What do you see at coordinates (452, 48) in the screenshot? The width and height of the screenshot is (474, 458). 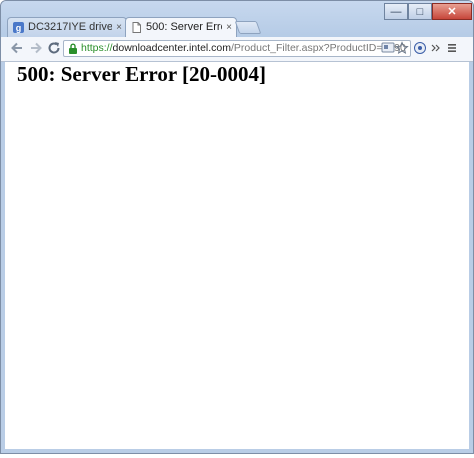 I see `menu-icon` at bounding box center [452, 48].